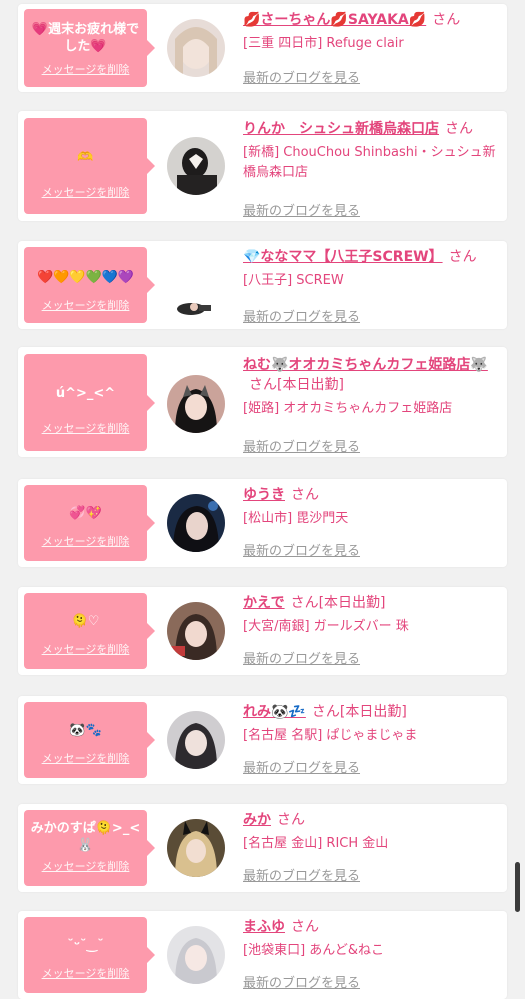  What do you see at coordinates (316, 843) in the screenshot?
I see `shop-text: [名古屋 金山] RICH 金山` at bounding box center [316, 843].